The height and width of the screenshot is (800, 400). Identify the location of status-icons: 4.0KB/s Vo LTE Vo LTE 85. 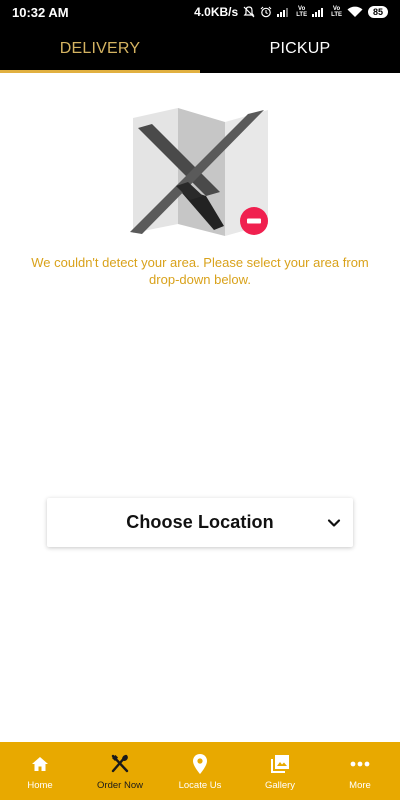
(291, 12).